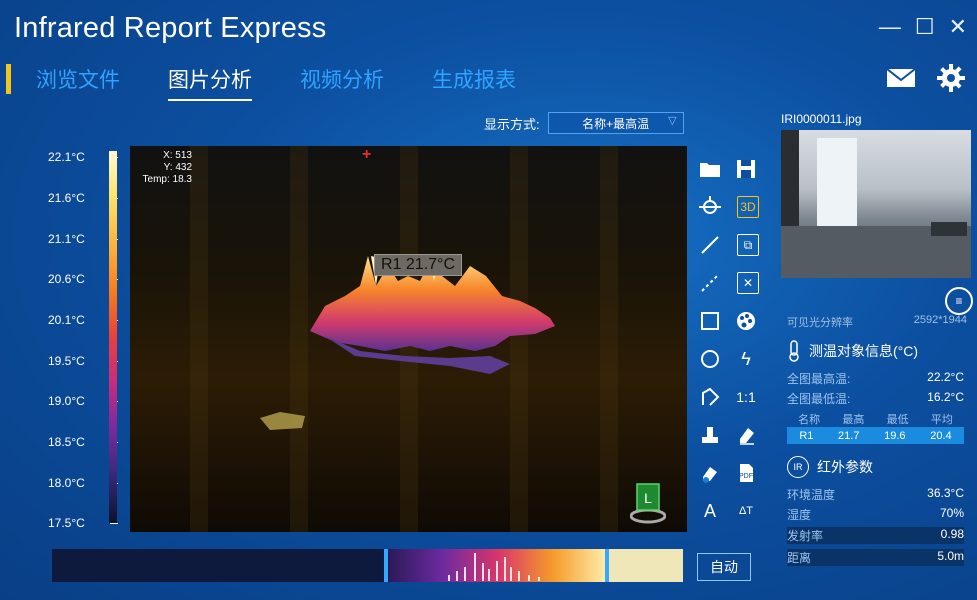  I want to click on table-cell: 19.6, so click(895, 435).